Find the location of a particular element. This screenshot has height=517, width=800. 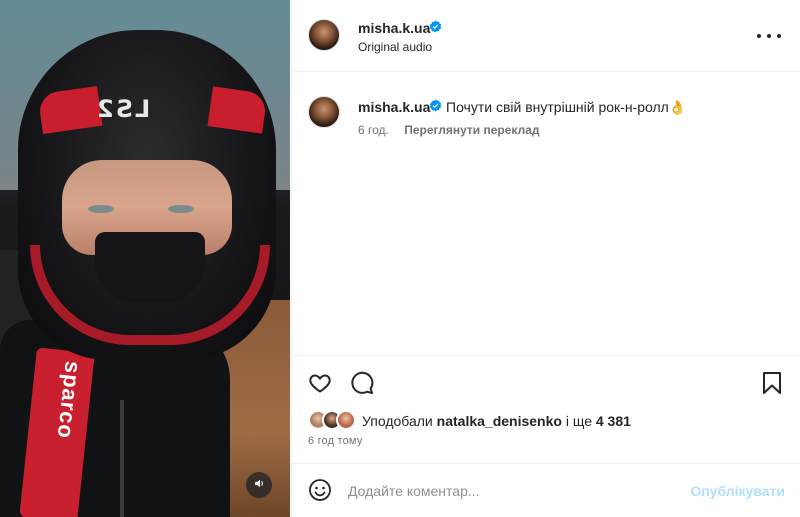

caption-time: 6 год. is located at coordinates (373, 130).